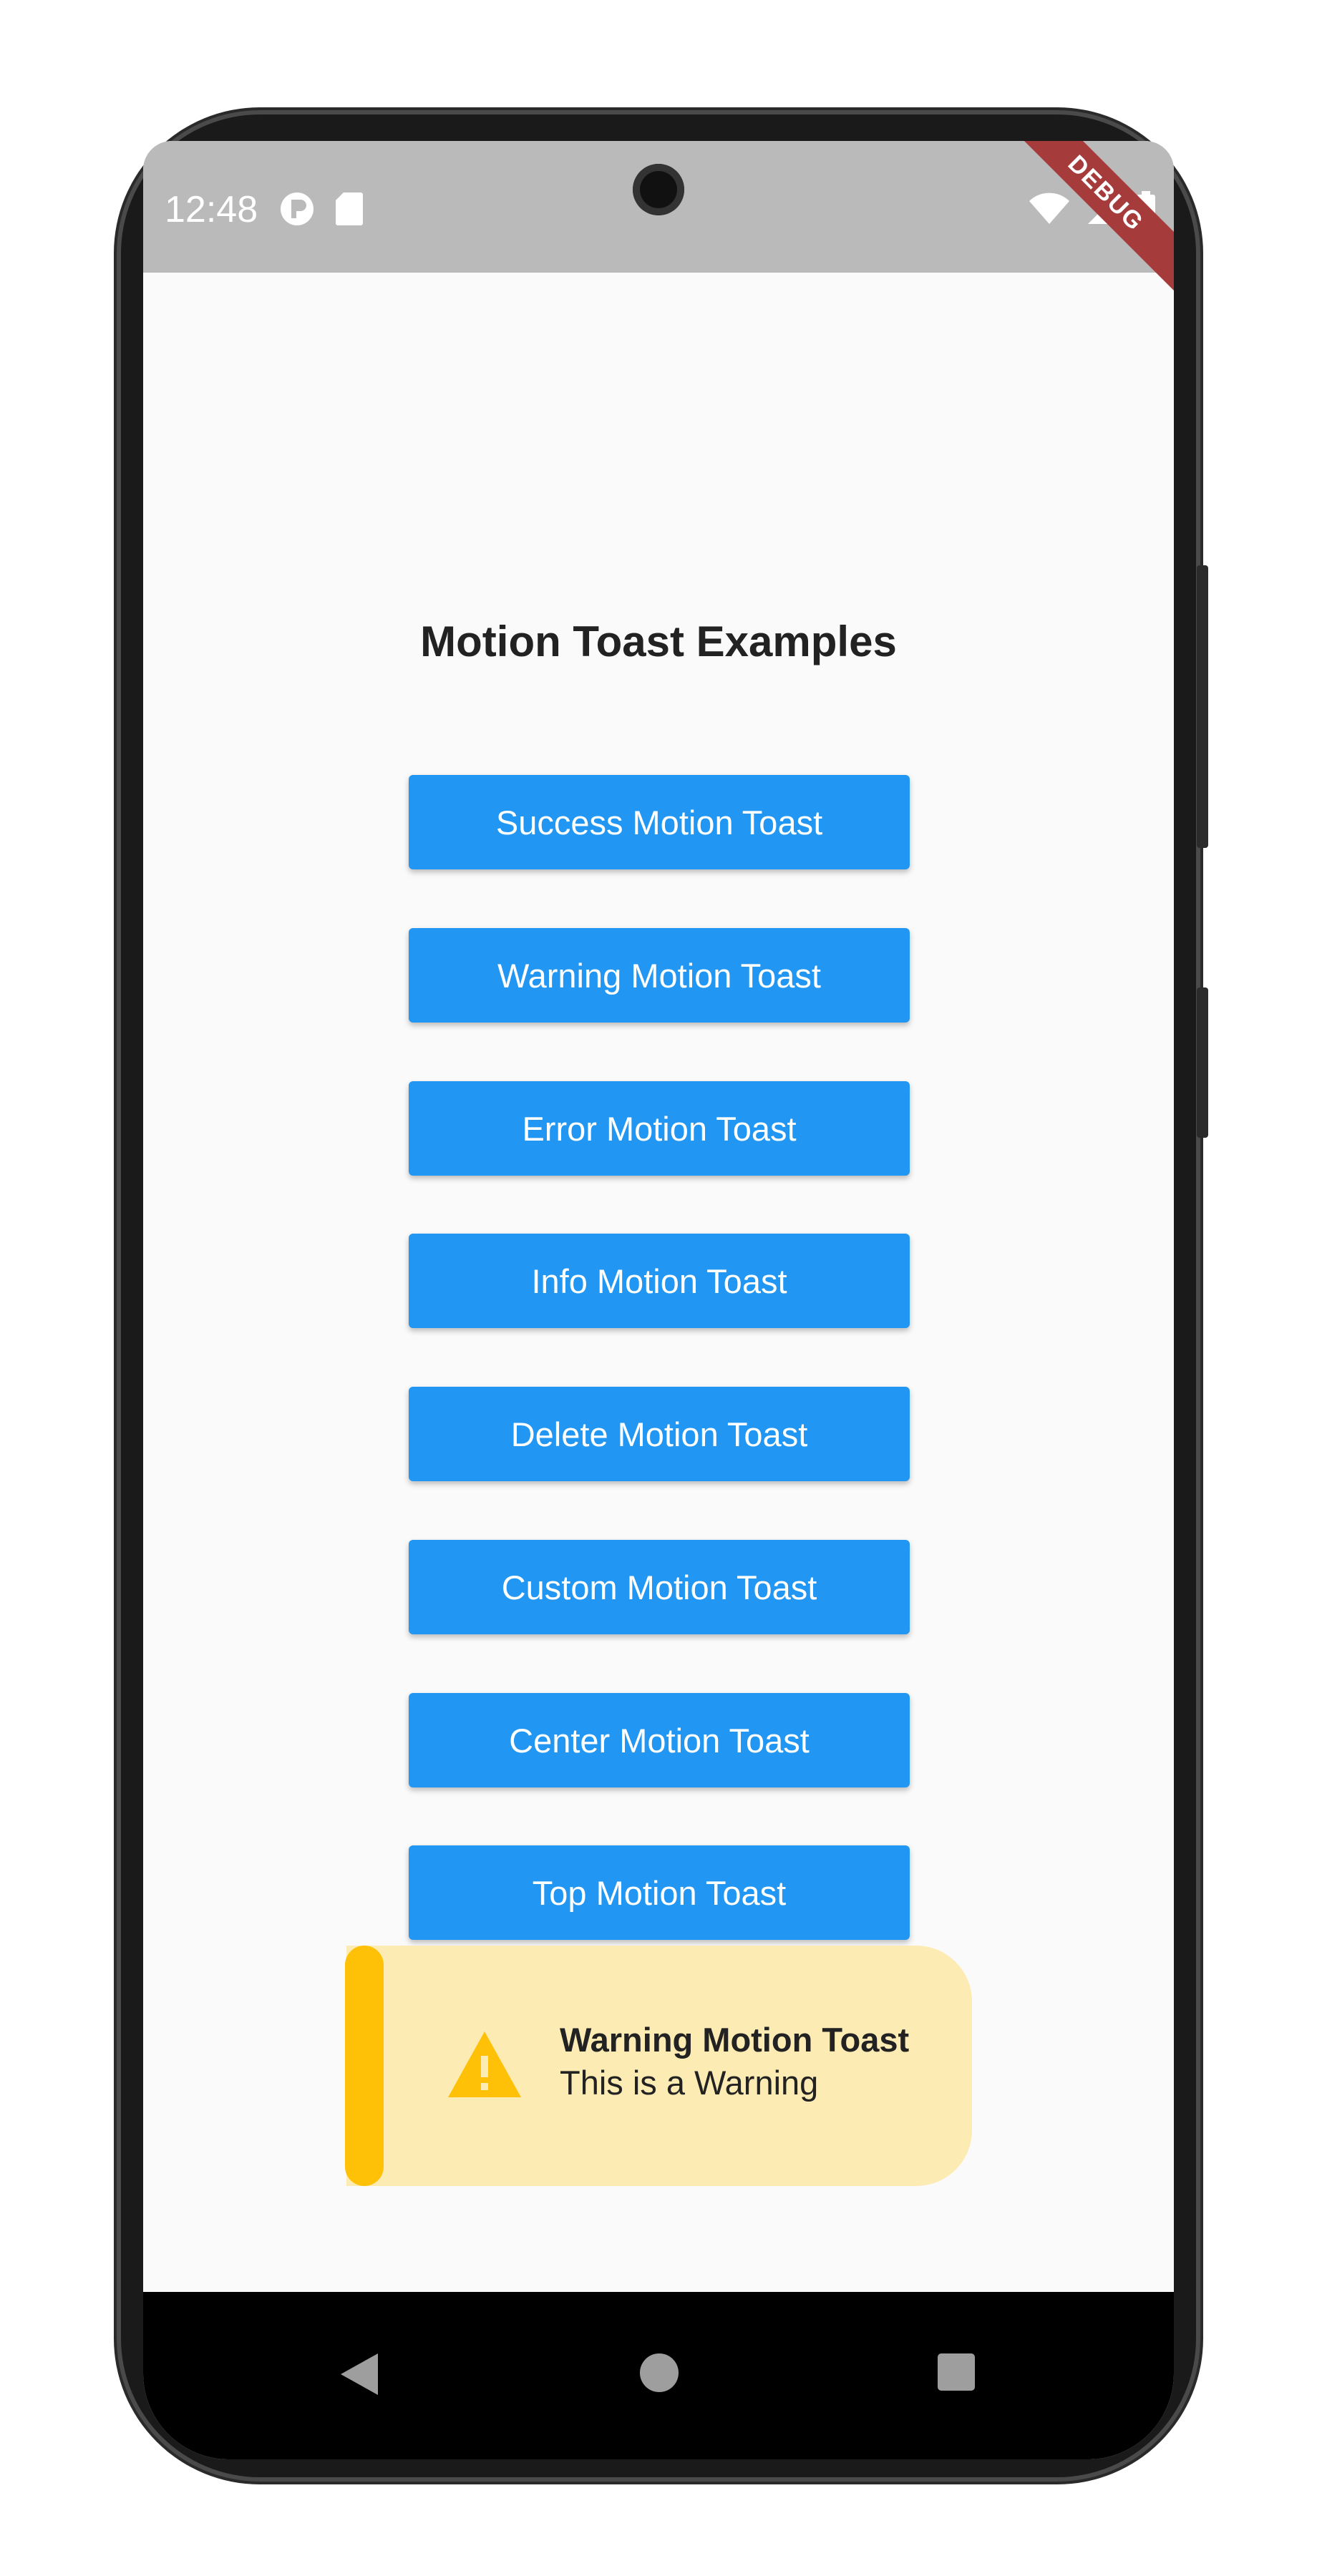 This screenshot has width=1317, height=2576. What do you see at coordinates (658, 641) in the screenshot?
I see `page-title: Motion Toast Examples` at bounding box center [658, 641].